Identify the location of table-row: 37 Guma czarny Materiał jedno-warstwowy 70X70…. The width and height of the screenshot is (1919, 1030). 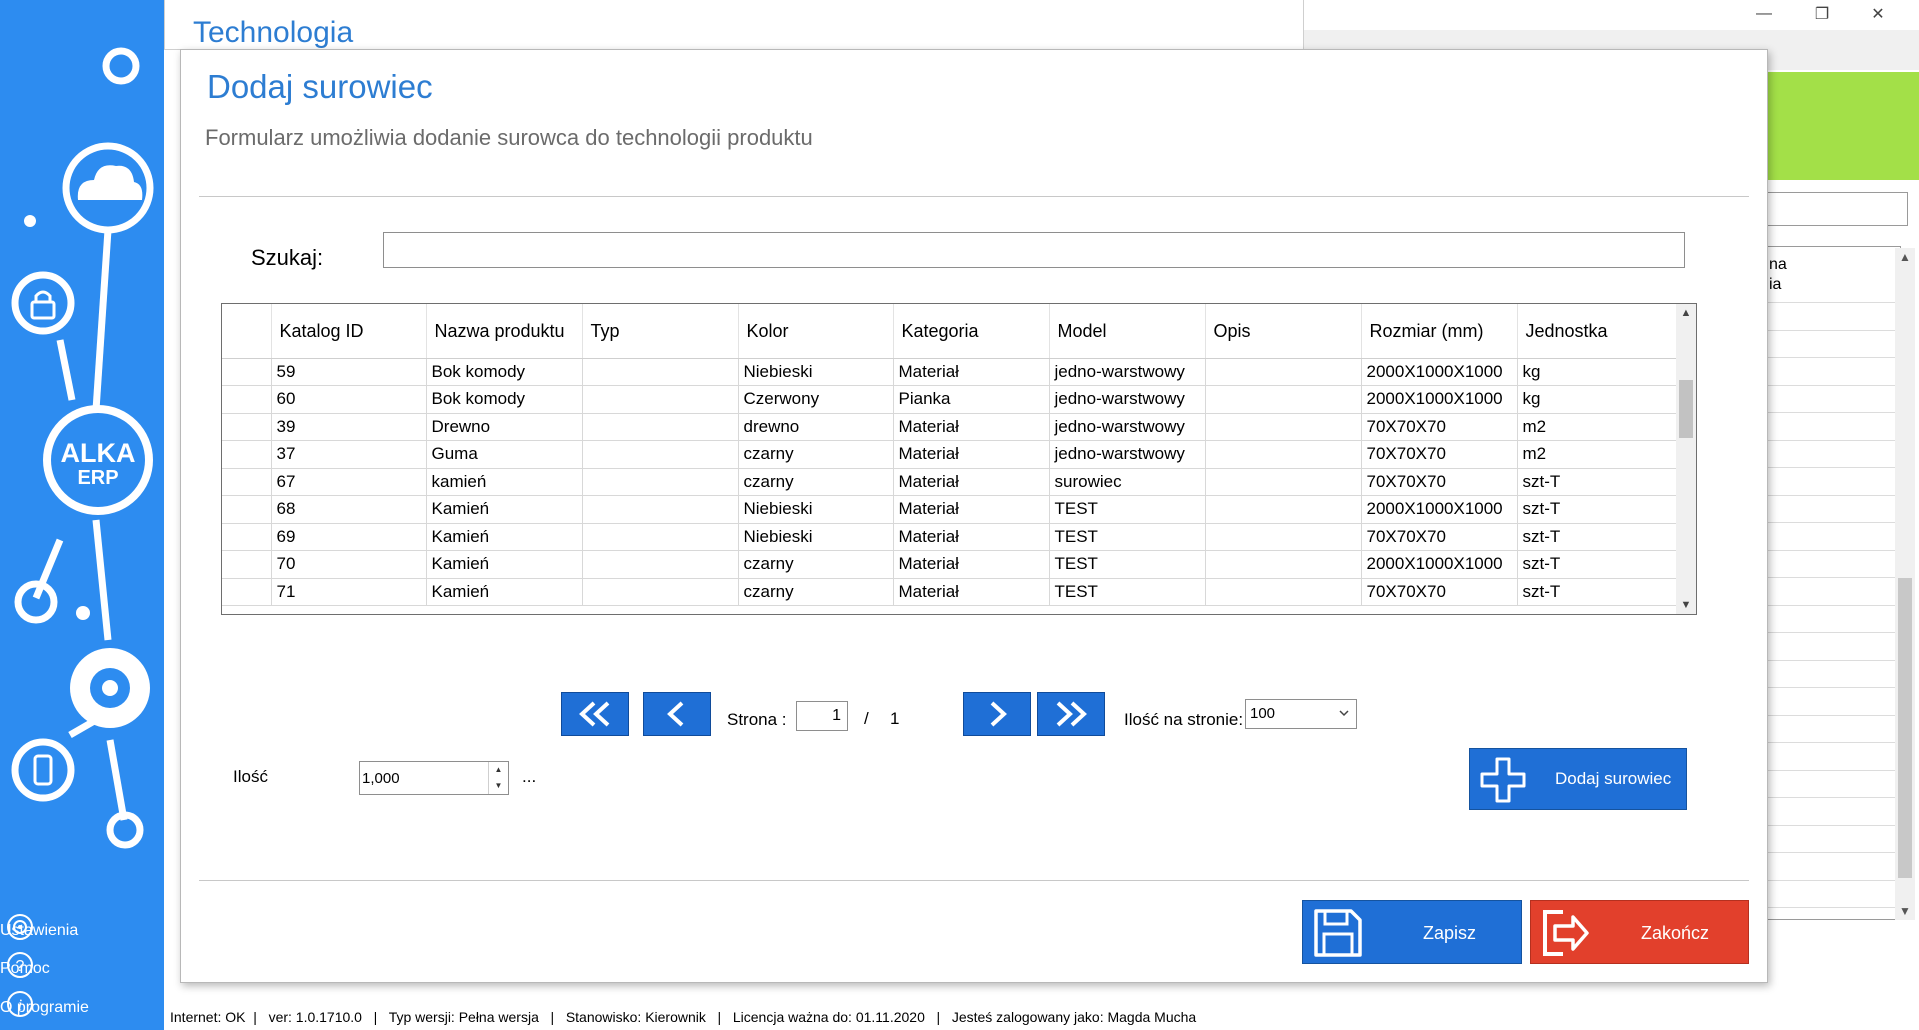
(950, 454).